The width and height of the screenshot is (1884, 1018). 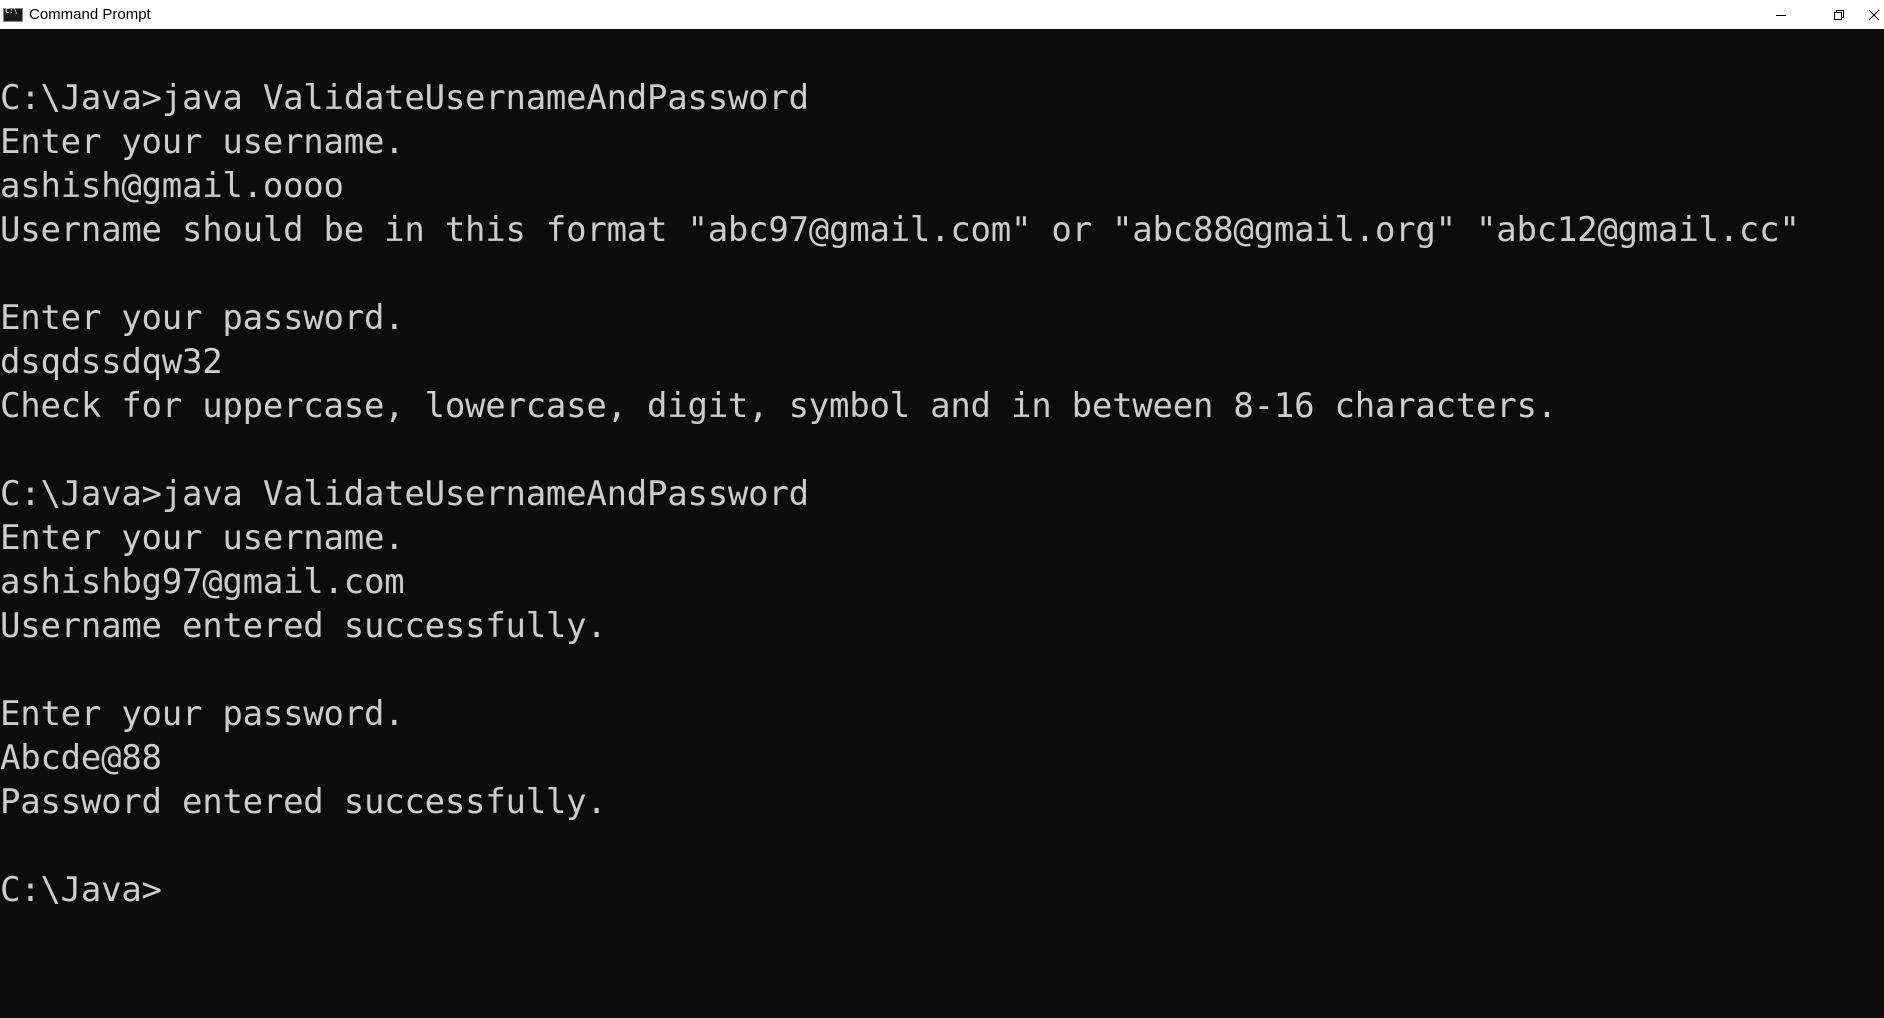 I want to click on minimize-button, so click(x=1781, y=14).